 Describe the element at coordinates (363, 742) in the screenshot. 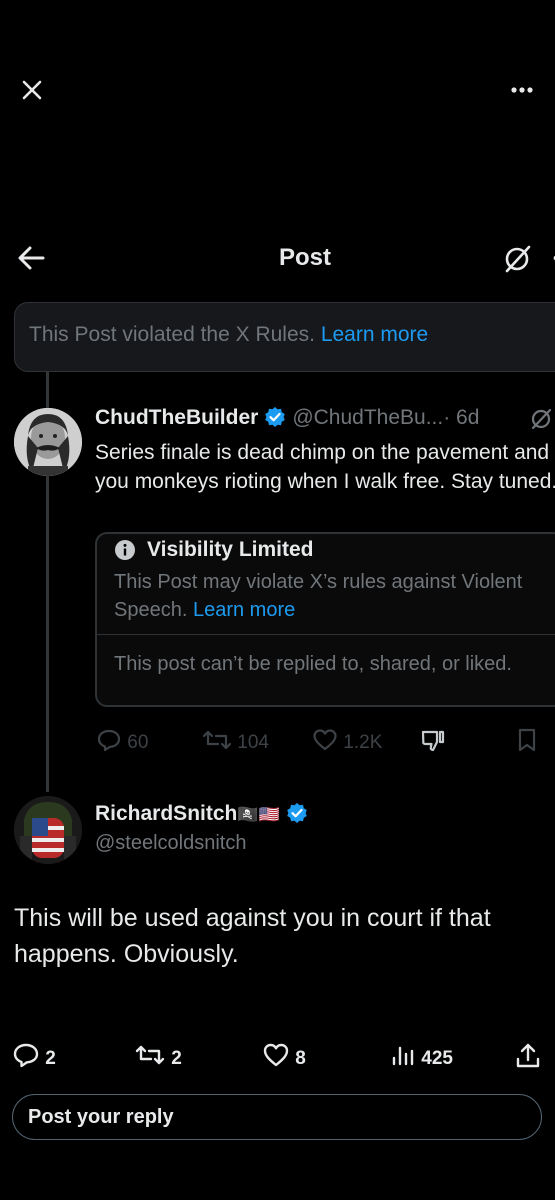

I see `like-count: 1.2K` at that location.